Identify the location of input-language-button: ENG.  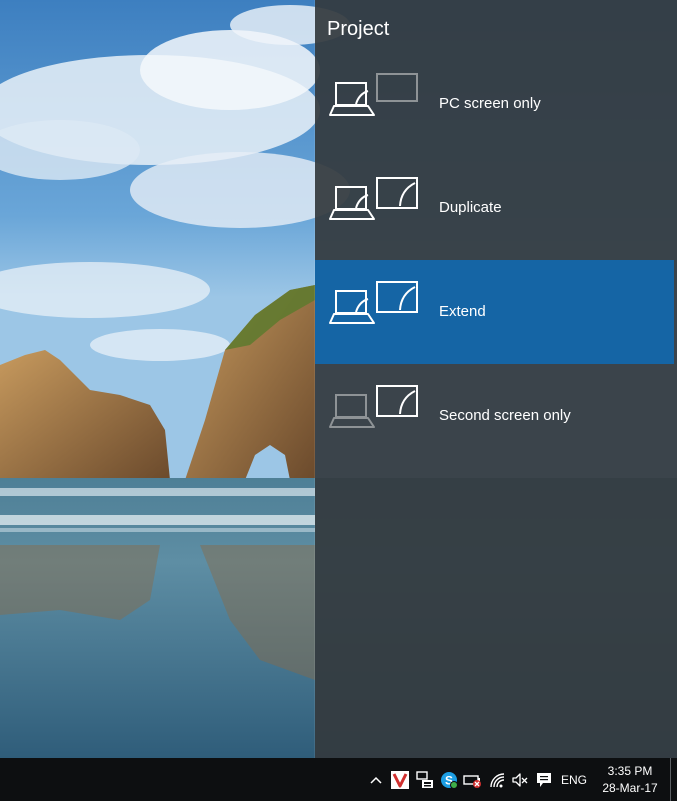
(574, 779).